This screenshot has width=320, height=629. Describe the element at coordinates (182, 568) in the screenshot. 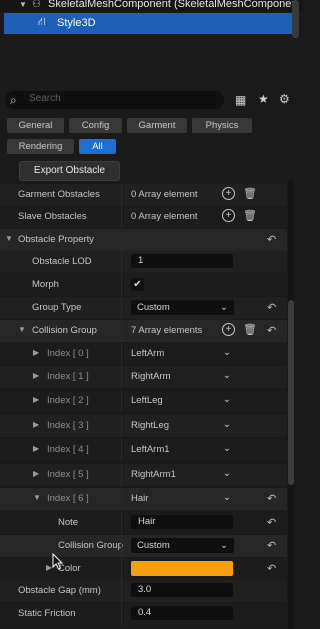

I see `color-swatch` at that location.